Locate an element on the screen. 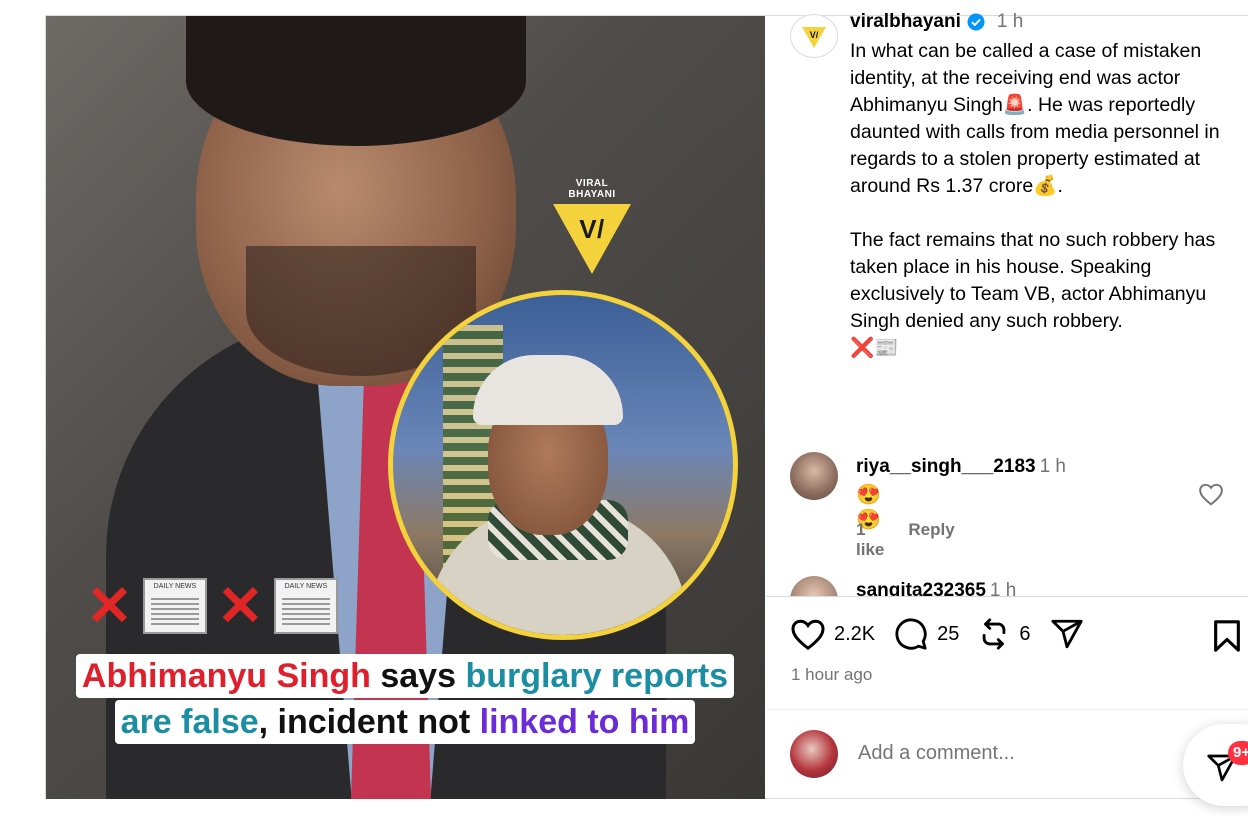 This screenshot has height=816, width=1248. headline-segment: linked to him is located at coordinates (584, 722).